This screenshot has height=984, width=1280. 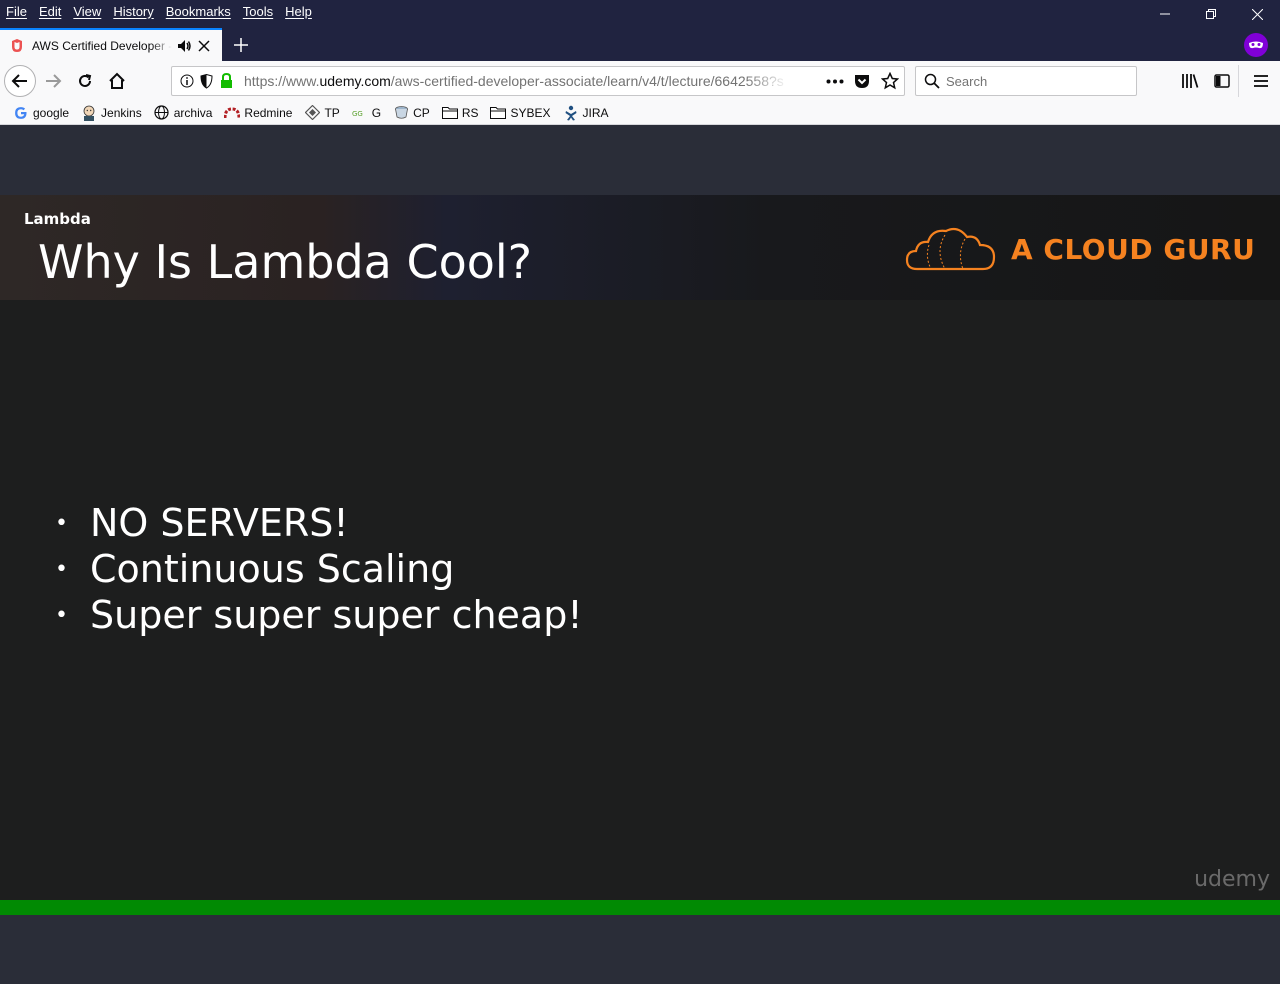 I want to click on home-icon, so click(x=117, y=80).